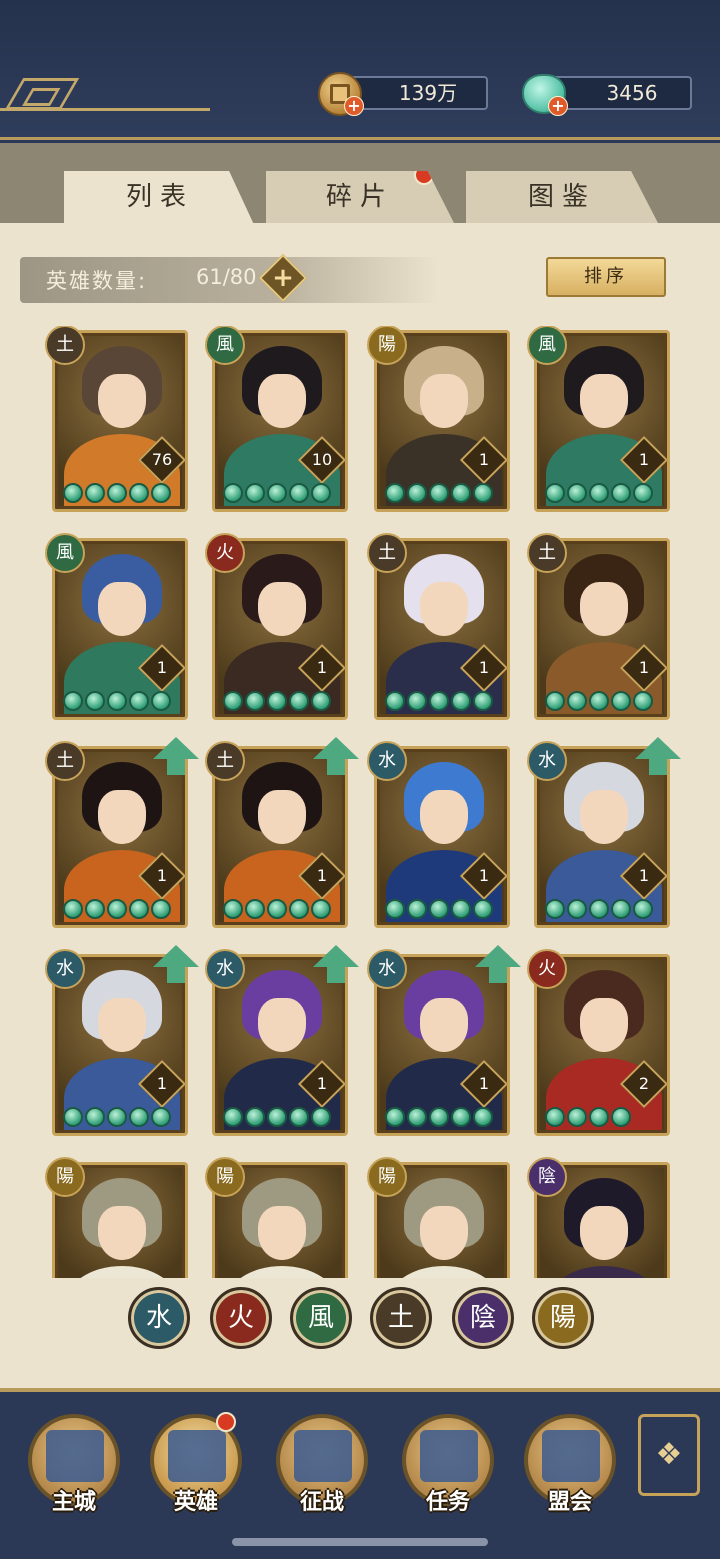 Image resolution: width=720 pixels, height=1559 pixels. What do you see at coordinates (563, 1318) in the screenshot?
I see `filter-5-button: 陽` at bounding box center [563, 1318].